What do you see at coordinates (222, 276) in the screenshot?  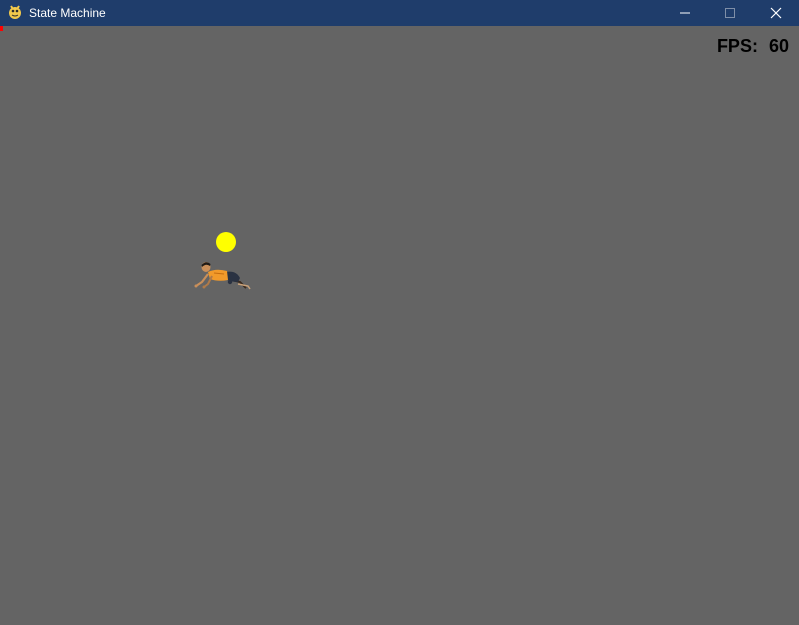 I see `crawling-player-sprite` at bounding box center [222, 276].